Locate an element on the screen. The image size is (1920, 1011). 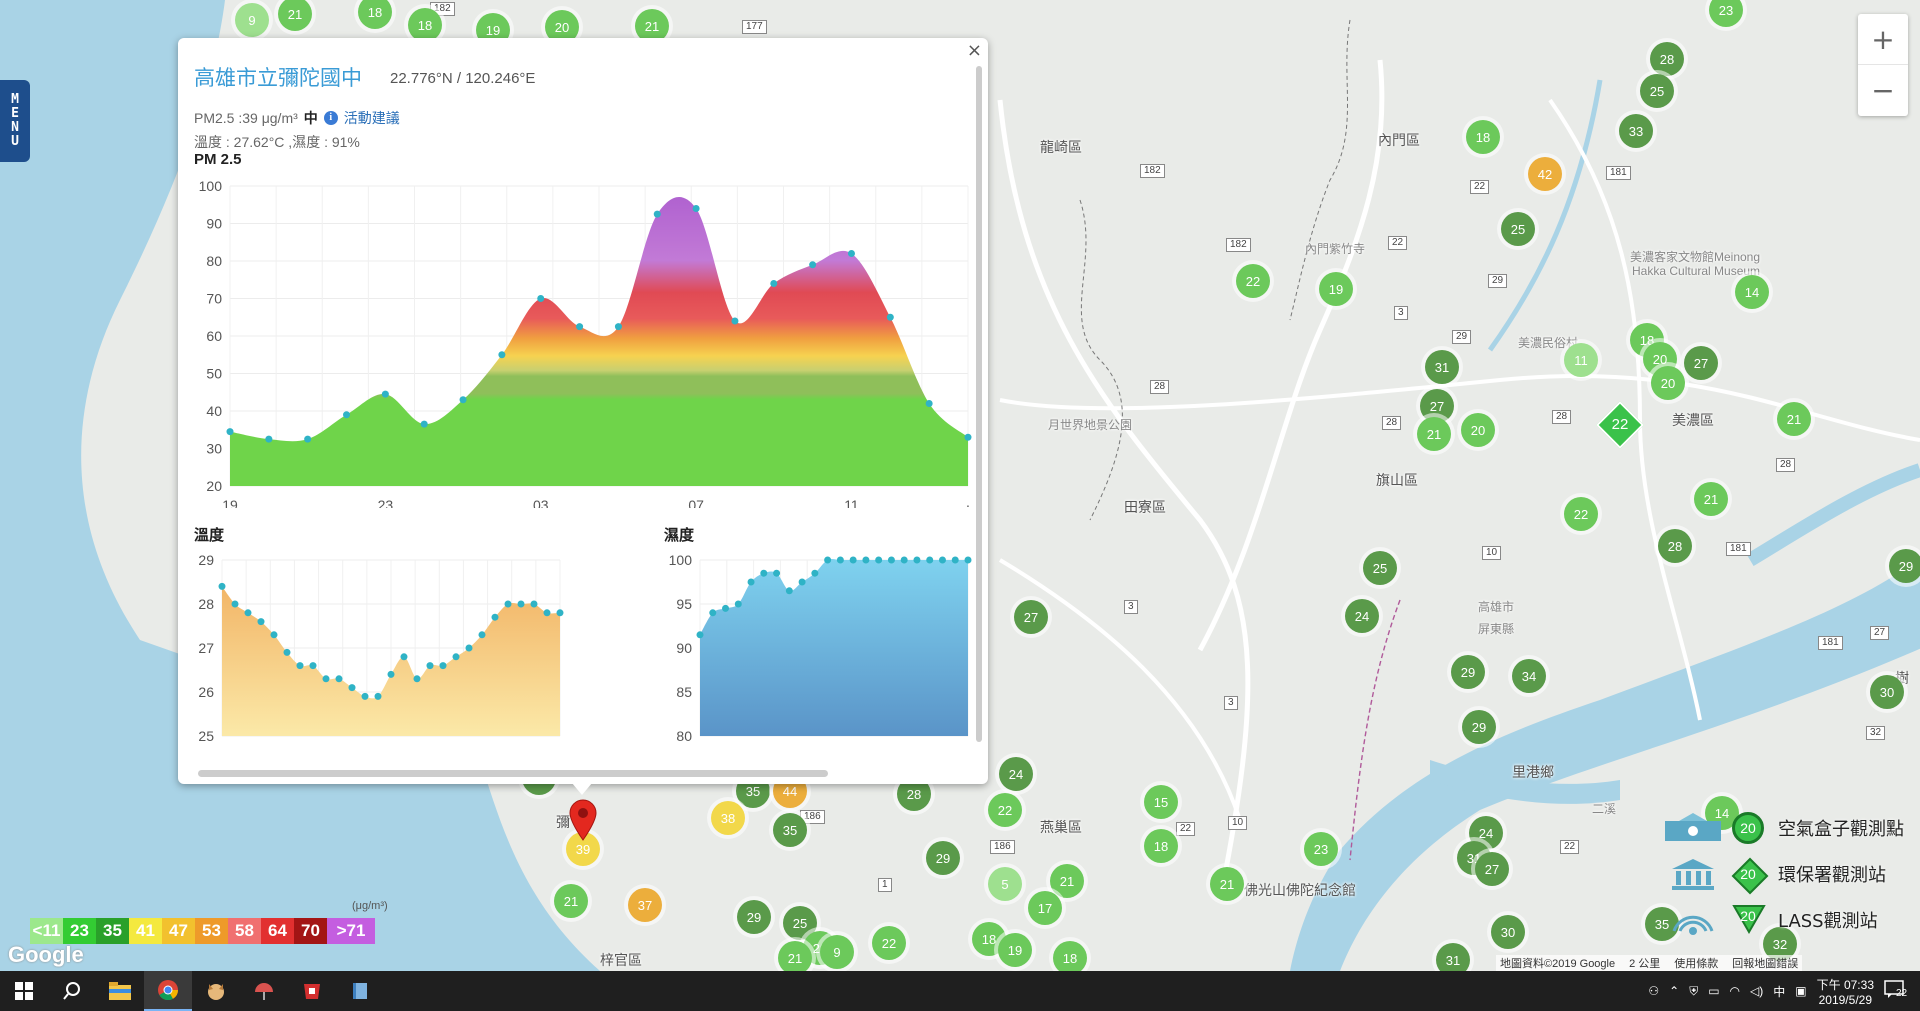
info-icon: i is located at coordinates (330, 118).